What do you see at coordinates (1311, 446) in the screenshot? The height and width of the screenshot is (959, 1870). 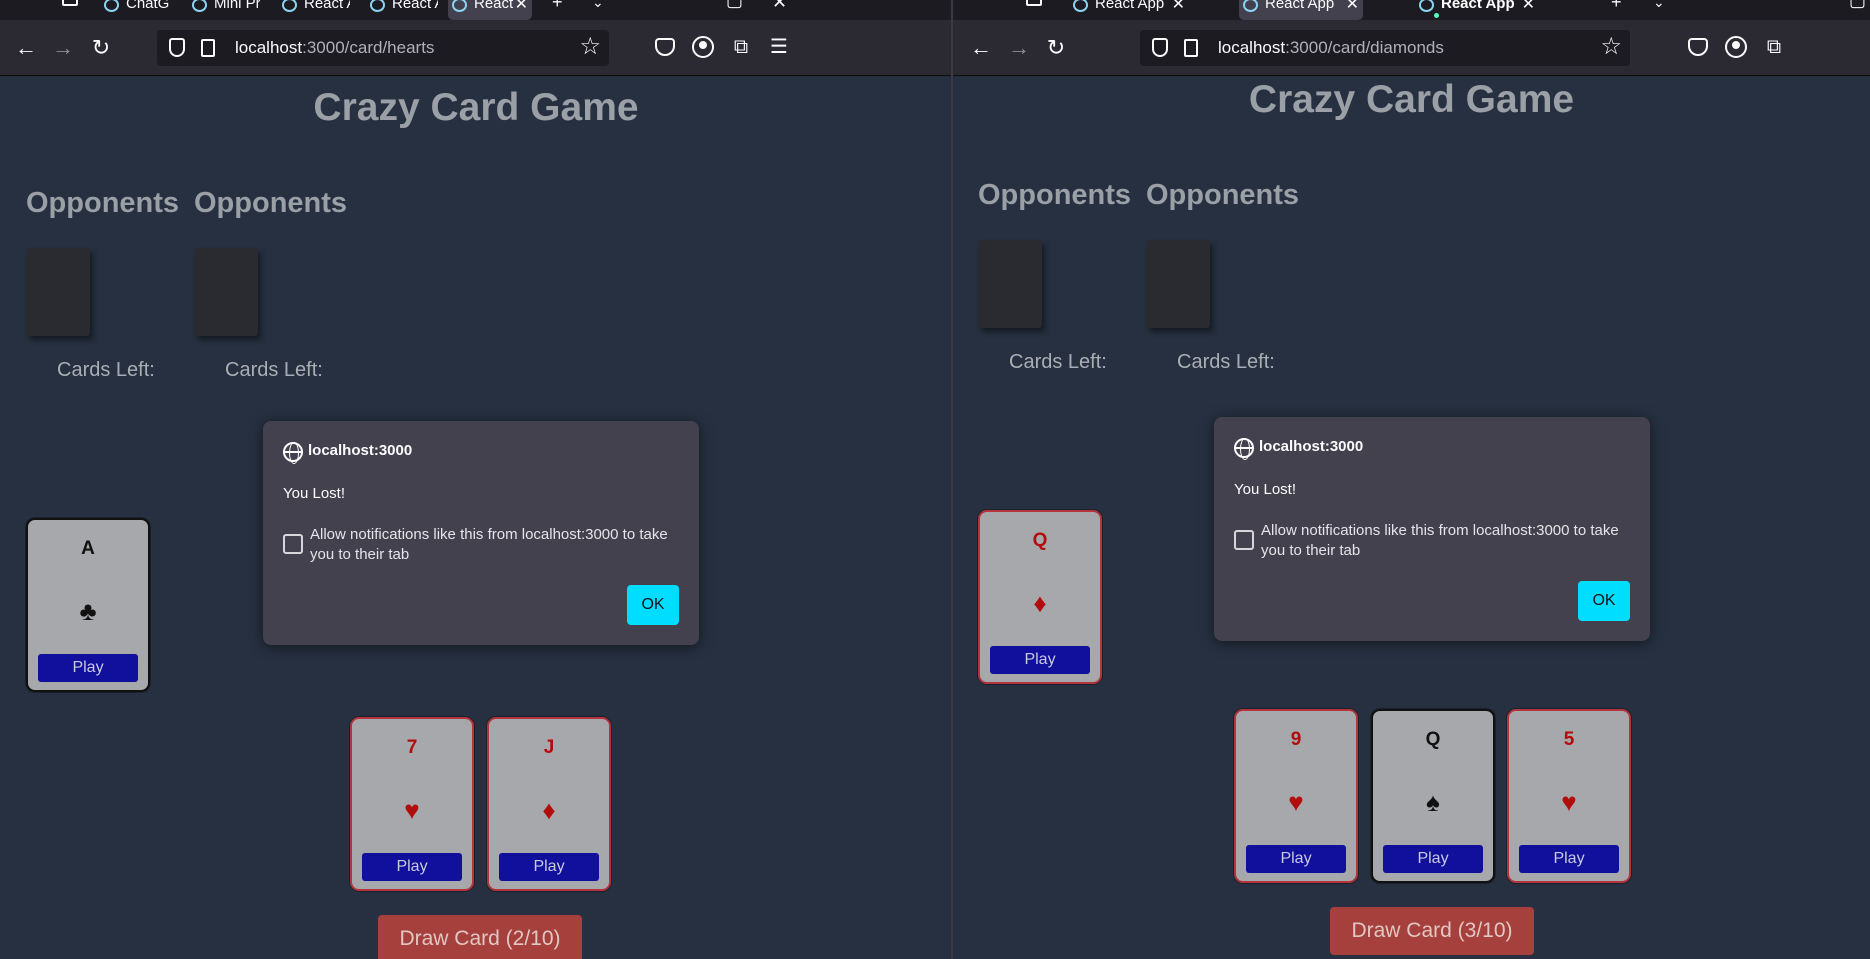 I see `dialog-origin: localhost:3000` at bounding box center [1311, 446].